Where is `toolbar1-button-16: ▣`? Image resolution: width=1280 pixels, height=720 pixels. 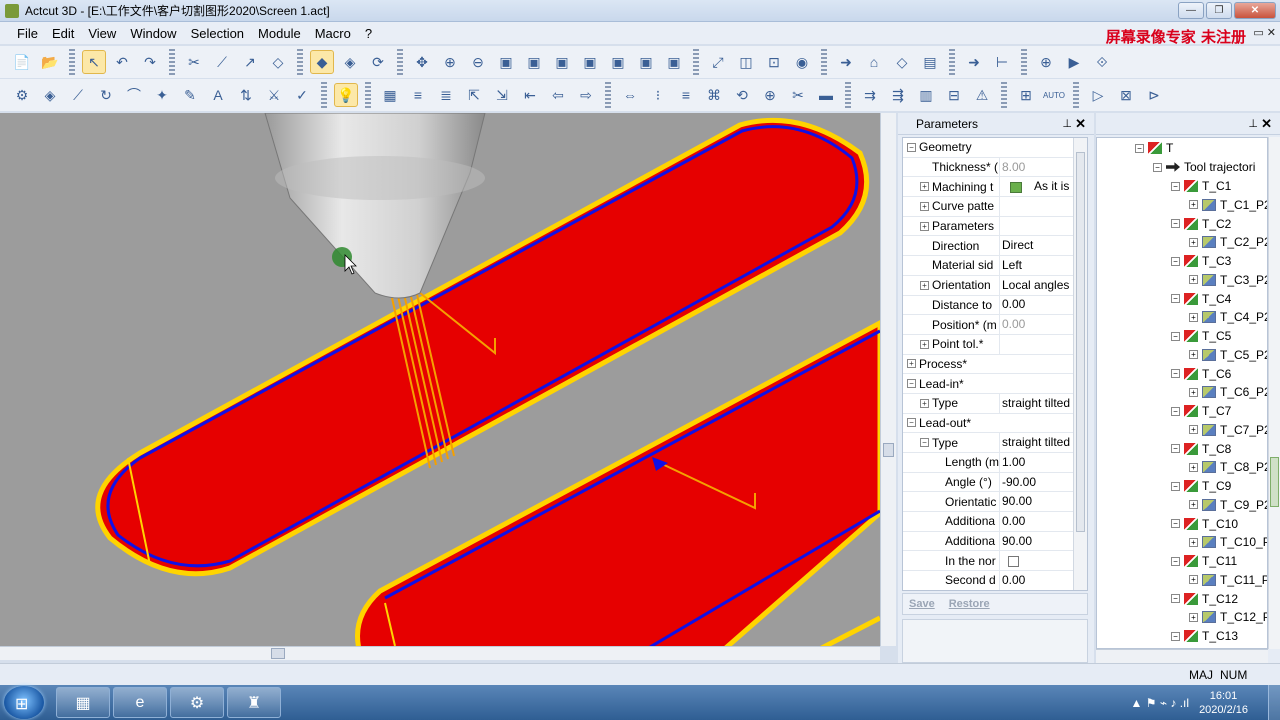 toolbar1-button-16: ▣ is located at coordinates (534, 62).